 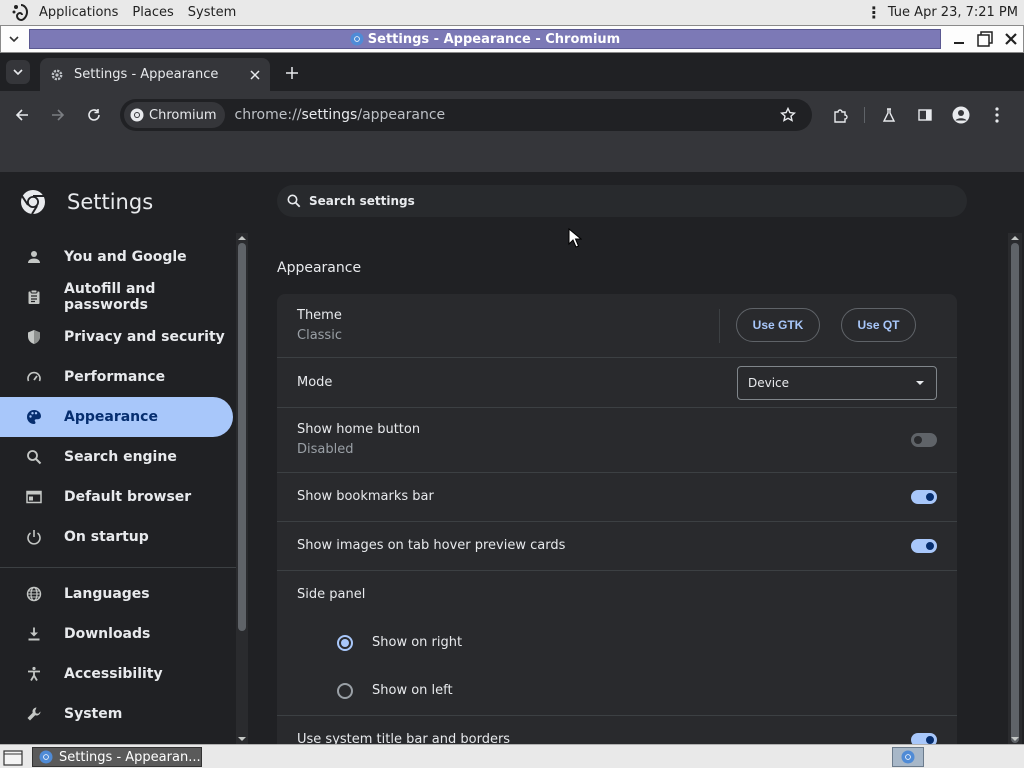 I want to click on use-gtk-button: Use GTK, so click(x=778, y=325).